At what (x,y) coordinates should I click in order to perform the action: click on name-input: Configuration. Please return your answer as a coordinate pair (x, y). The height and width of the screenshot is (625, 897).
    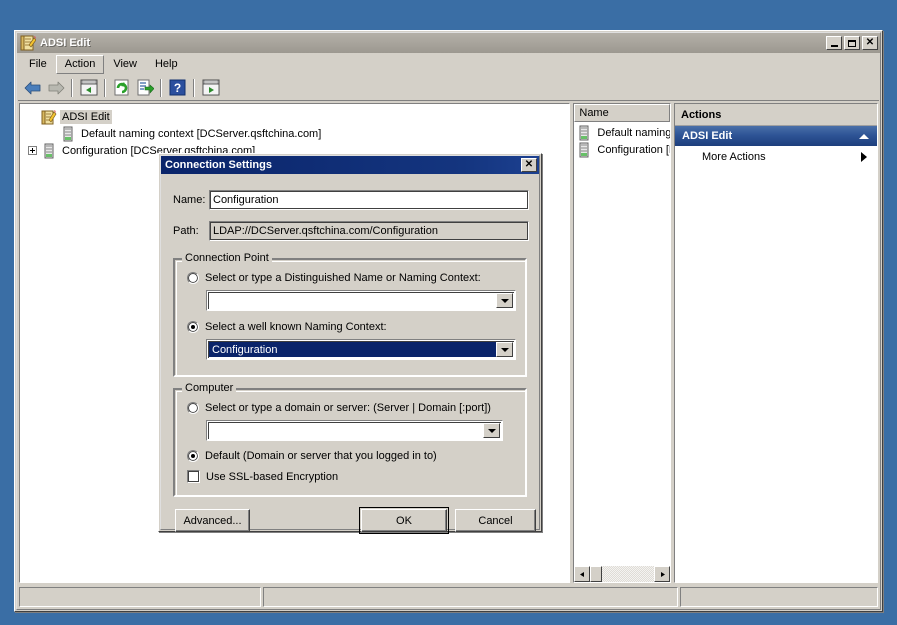
    Looking at the image, I should click on (369, 200).